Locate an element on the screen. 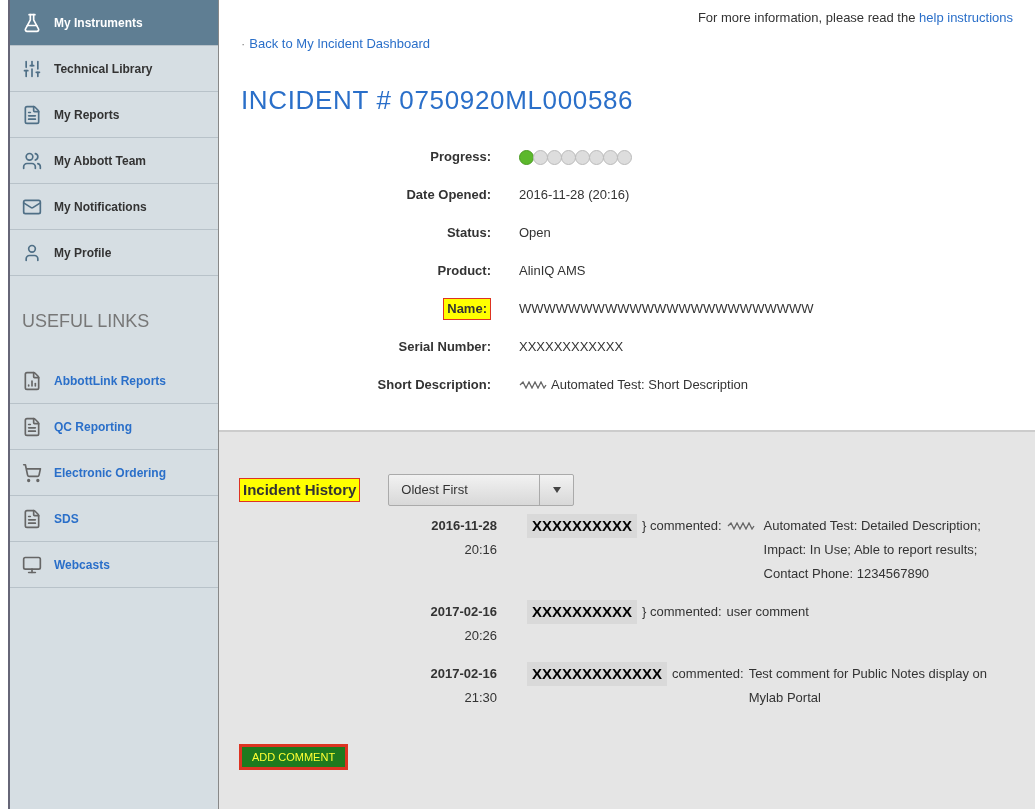  entry-time: 20:16 is located at coordinates (480, 550).